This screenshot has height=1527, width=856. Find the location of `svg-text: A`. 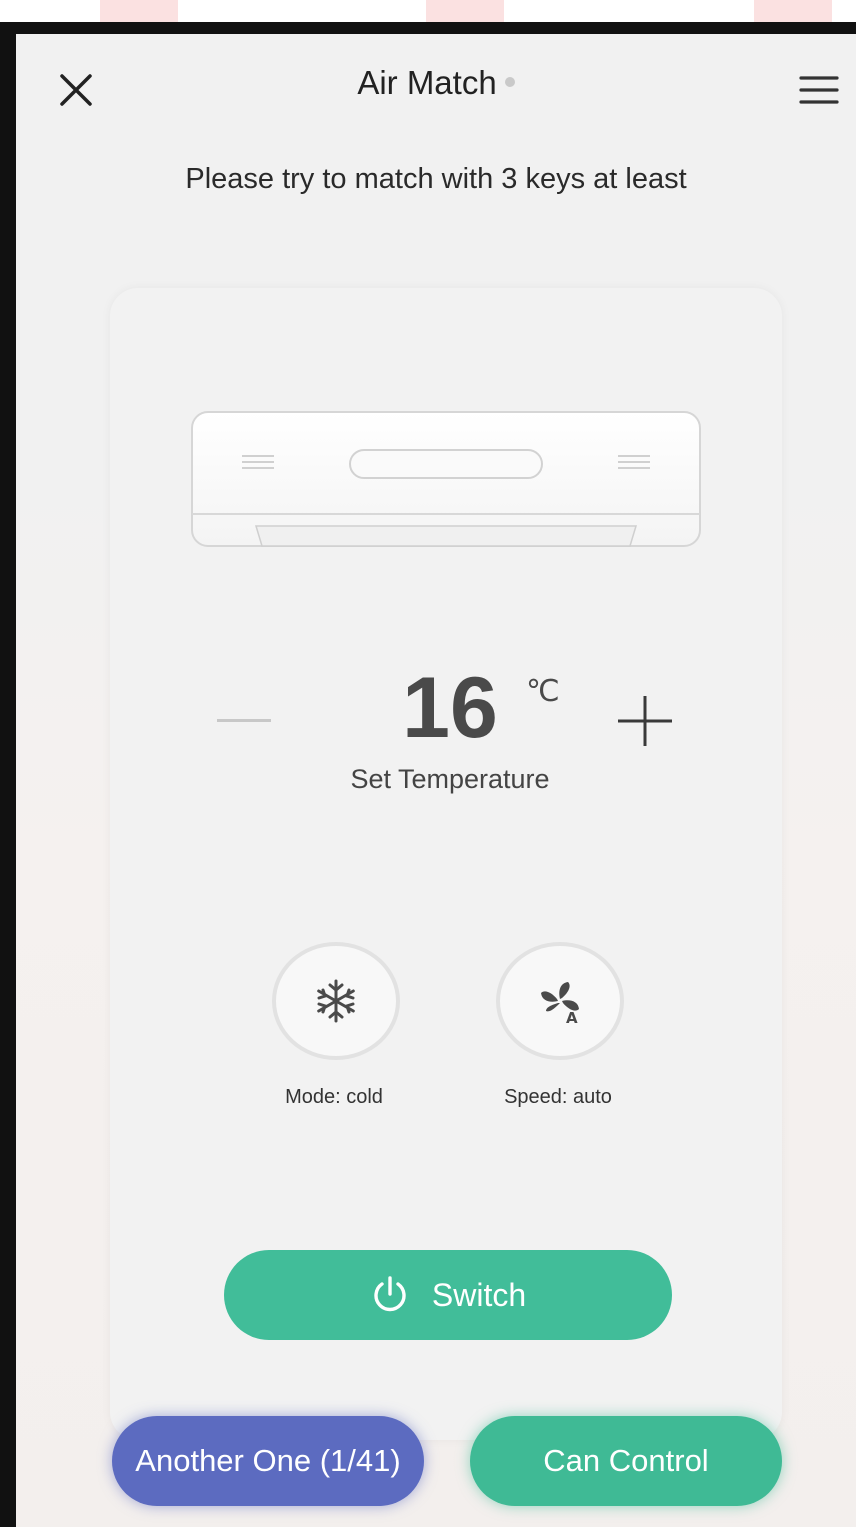

svg-text: A is located at coordinates (572, 1017).